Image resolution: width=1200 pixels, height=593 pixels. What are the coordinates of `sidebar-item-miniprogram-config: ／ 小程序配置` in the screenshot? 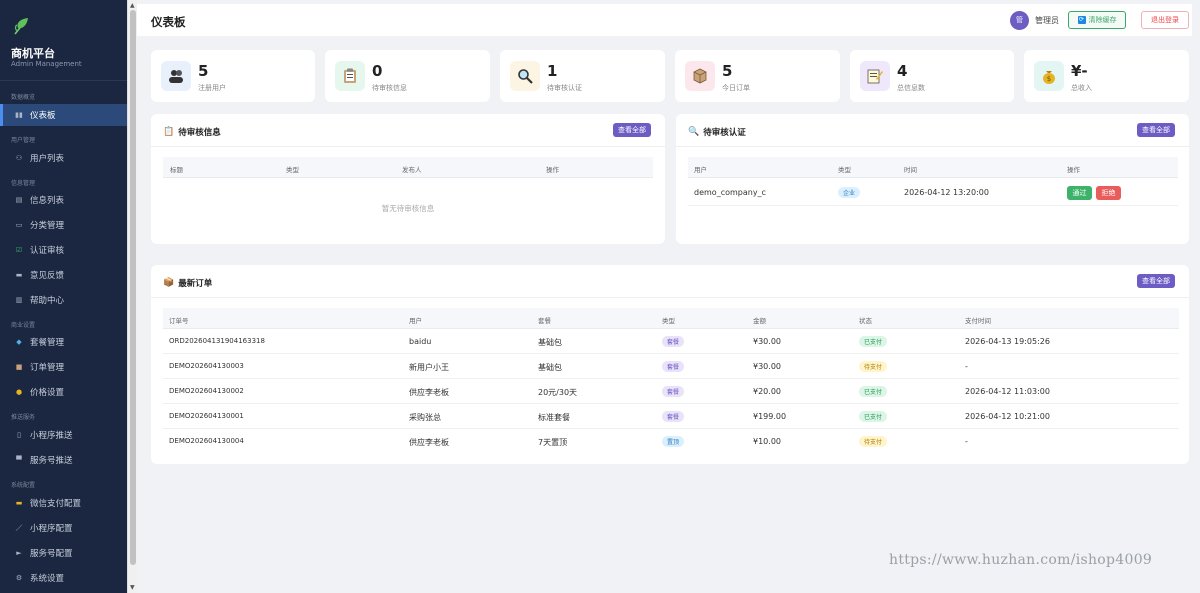 It's located at (63, 528).